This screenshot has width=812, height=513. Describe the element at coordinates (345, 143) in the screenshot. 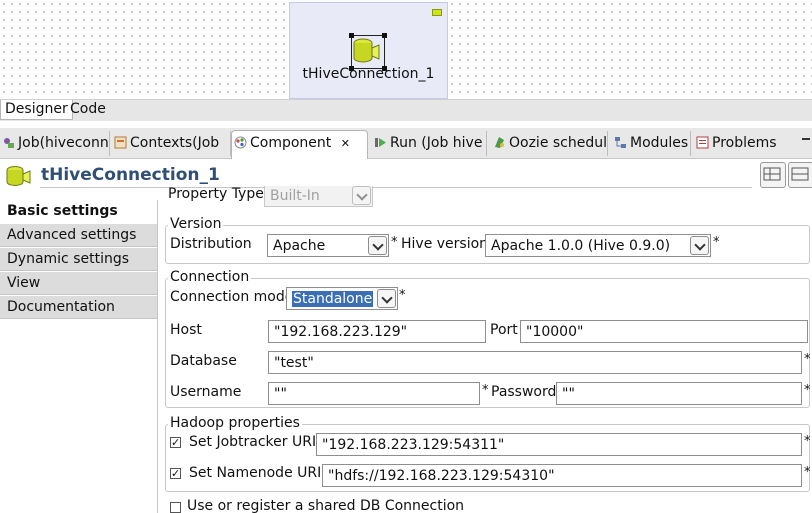

I see `close-icon: ✕` at that location.